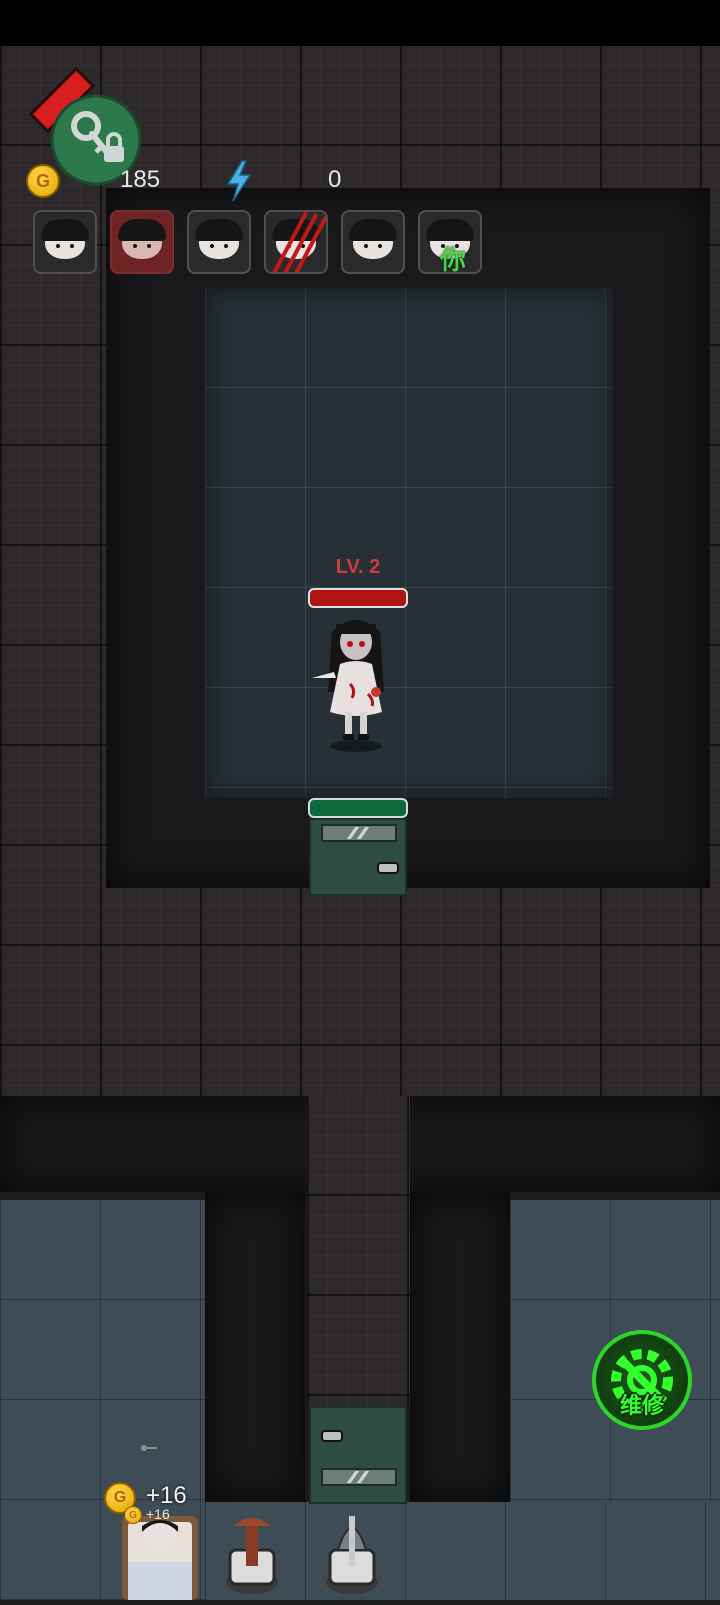 The image size is (720, 1605). Describe the element at coordinates (335, 179) in the screenshot. I see `energy-count: 0` at that location.